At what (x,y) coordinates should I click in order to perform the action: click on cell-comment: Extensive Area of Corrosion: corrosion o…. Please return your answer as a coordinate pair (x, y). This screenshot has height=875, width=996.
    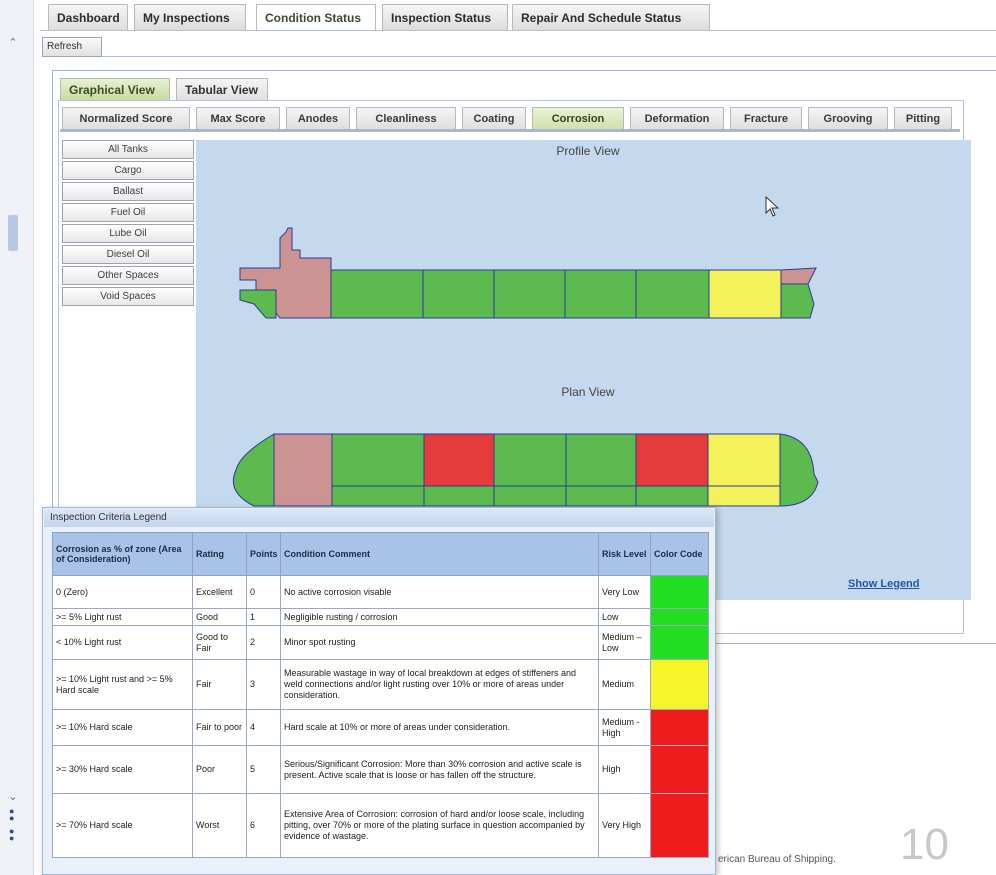
    Looking at the image, I should click on (439, 825).